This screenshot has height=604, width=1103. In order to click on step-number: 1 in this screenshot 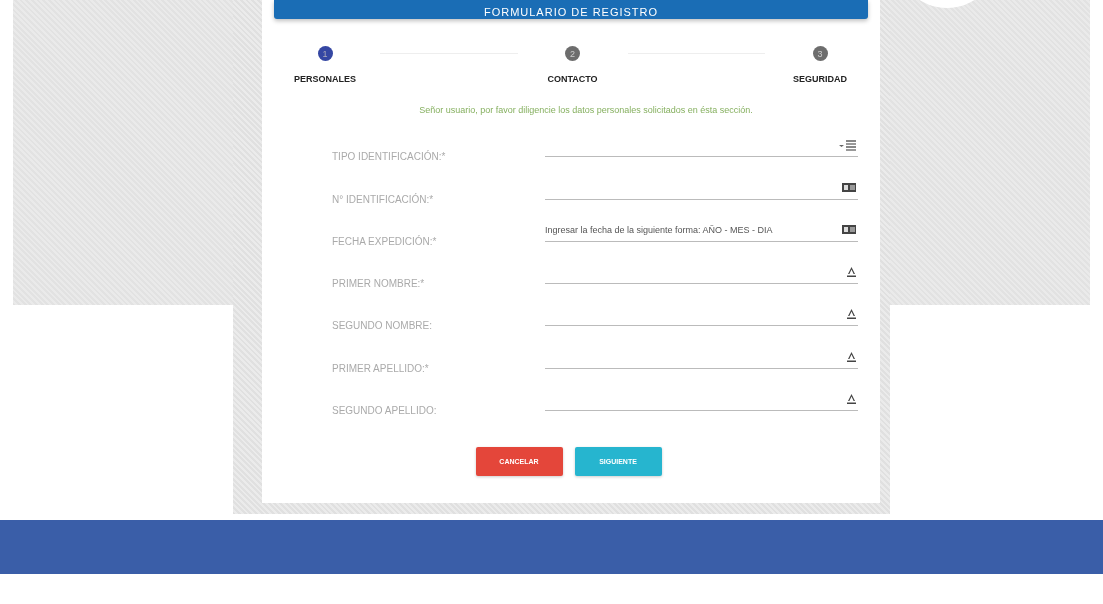, I will do `click(325, 53)`.